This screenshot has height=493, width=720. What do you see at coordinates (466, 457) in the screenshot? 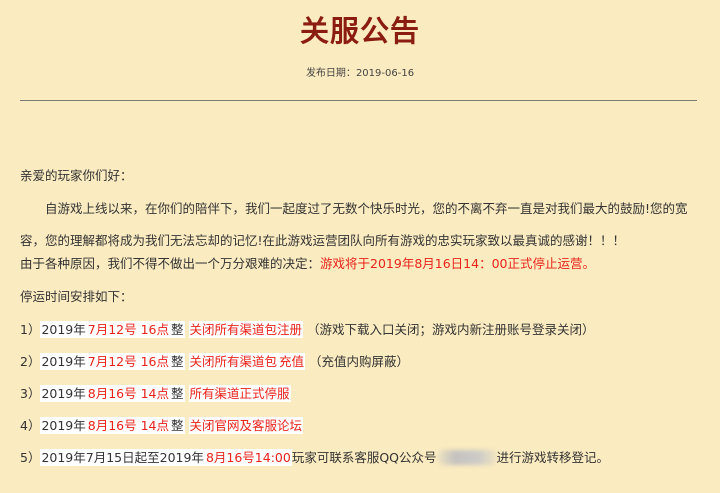
I see `redacted-qq-account` at bounding box center [466, 457].